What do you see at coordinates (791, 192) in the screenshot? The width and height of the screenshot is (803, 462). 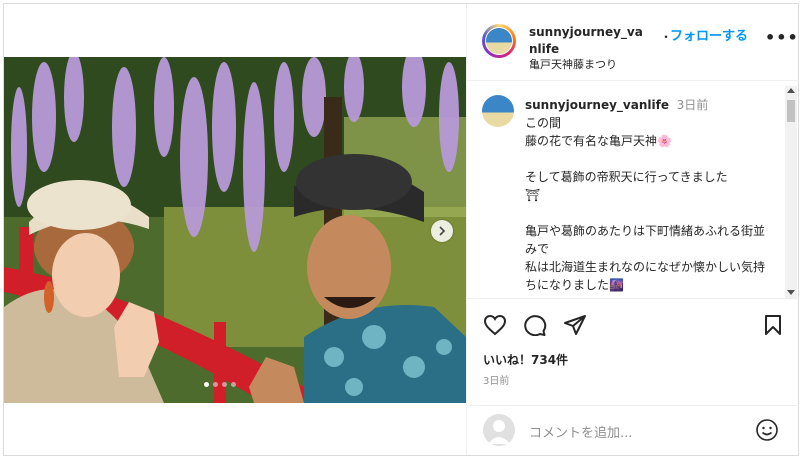 I see `caption-scrollbar` at bounding box center [791, 192].